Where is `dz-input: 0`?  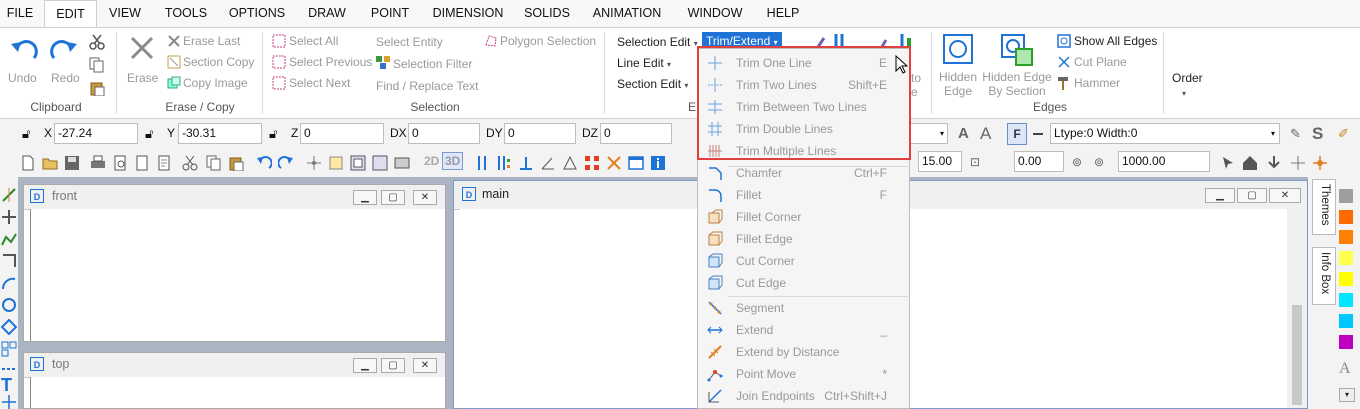
dz-input: 0 is located at coordinates (636, 133).